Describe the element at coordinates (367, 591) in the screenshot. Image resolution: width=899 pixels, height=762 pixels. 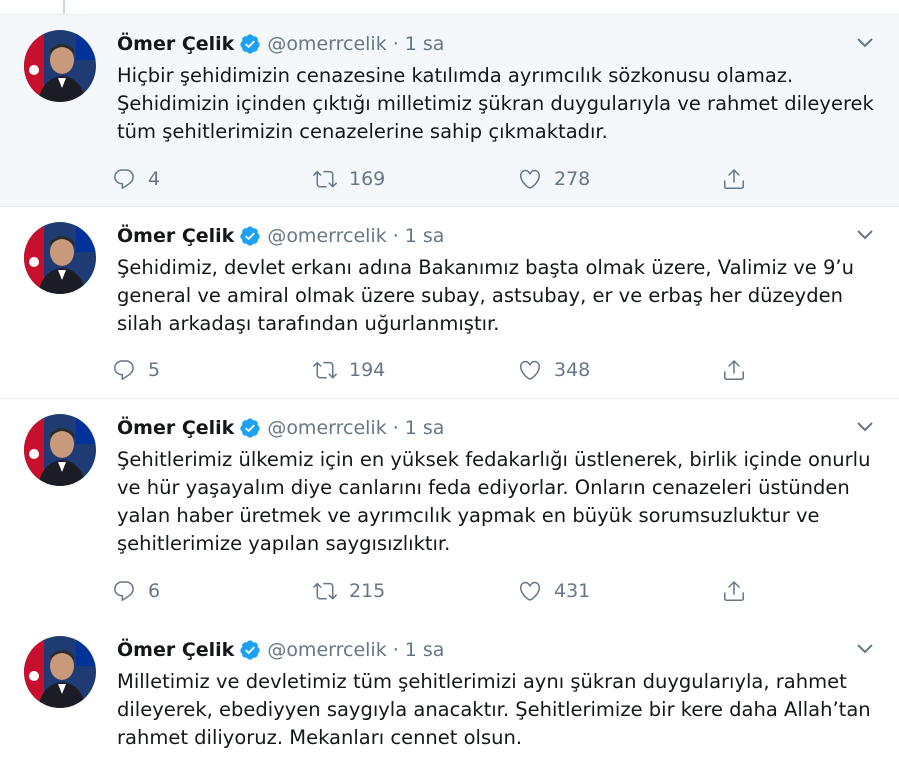
I see `retweet-count: 215` at that location.